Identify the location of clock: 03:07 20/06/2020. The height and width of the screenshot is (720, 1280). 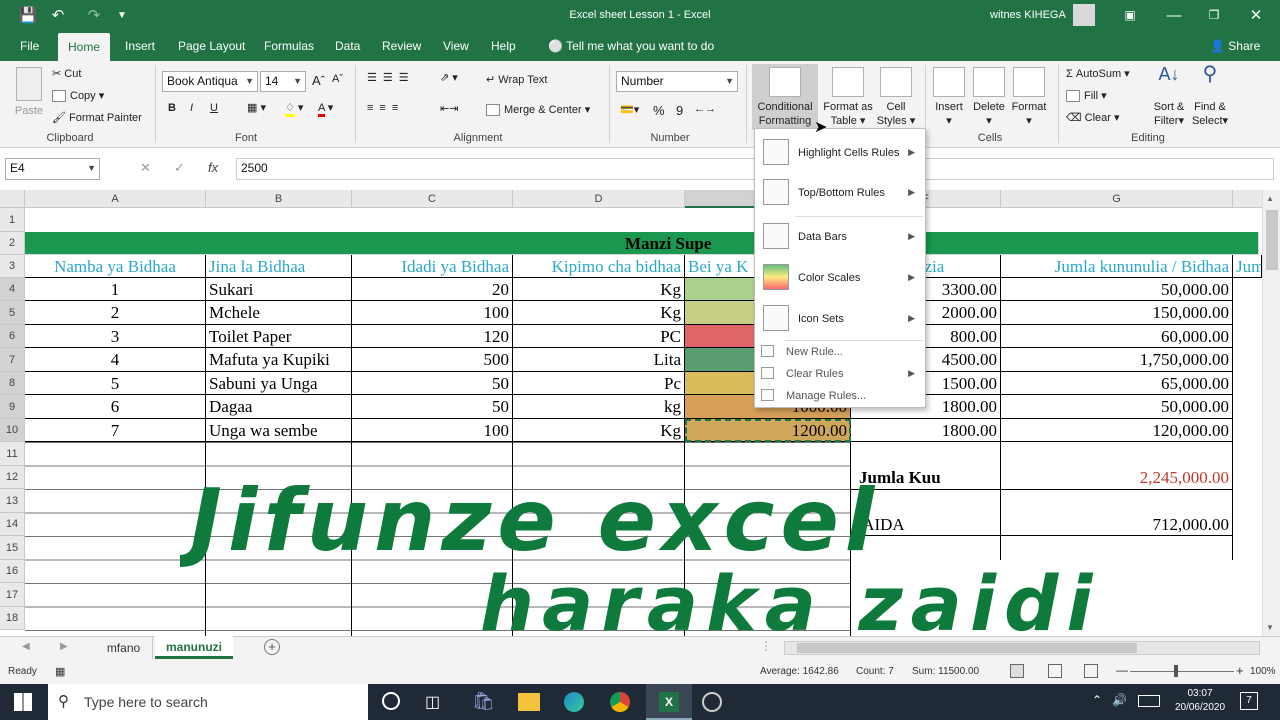
(1200, 701).